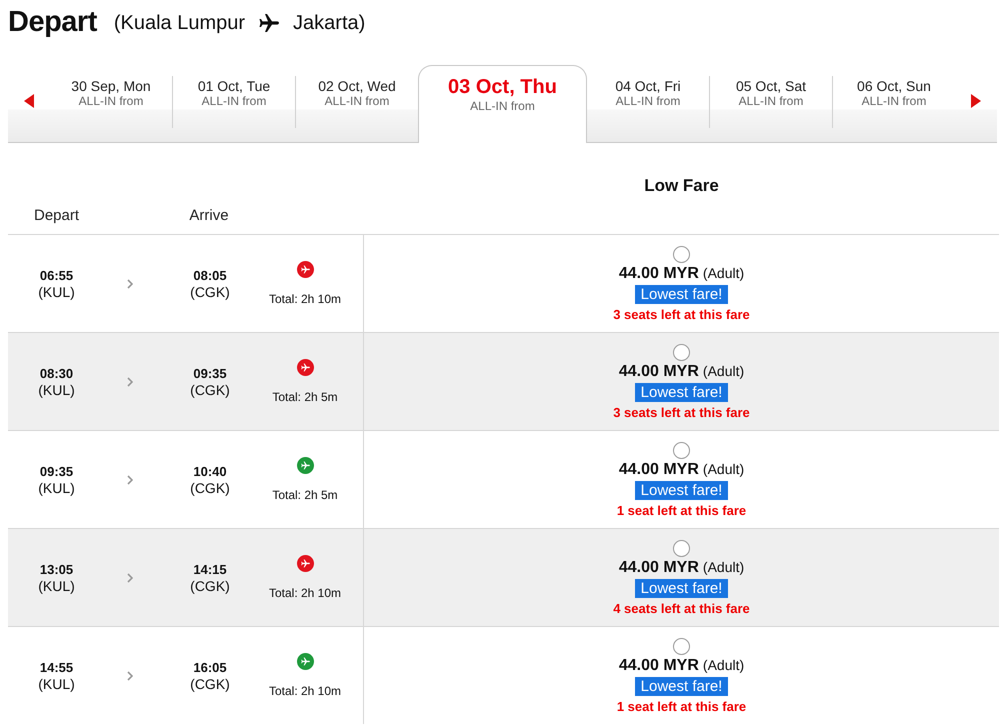 This screenshot has height=725, width=1000. What do you see at coordinates (357, 103) in the screenshot?
I see `date-tab: 02 Oct, Wed ALL-IN from` at bounding box center [357, 103].